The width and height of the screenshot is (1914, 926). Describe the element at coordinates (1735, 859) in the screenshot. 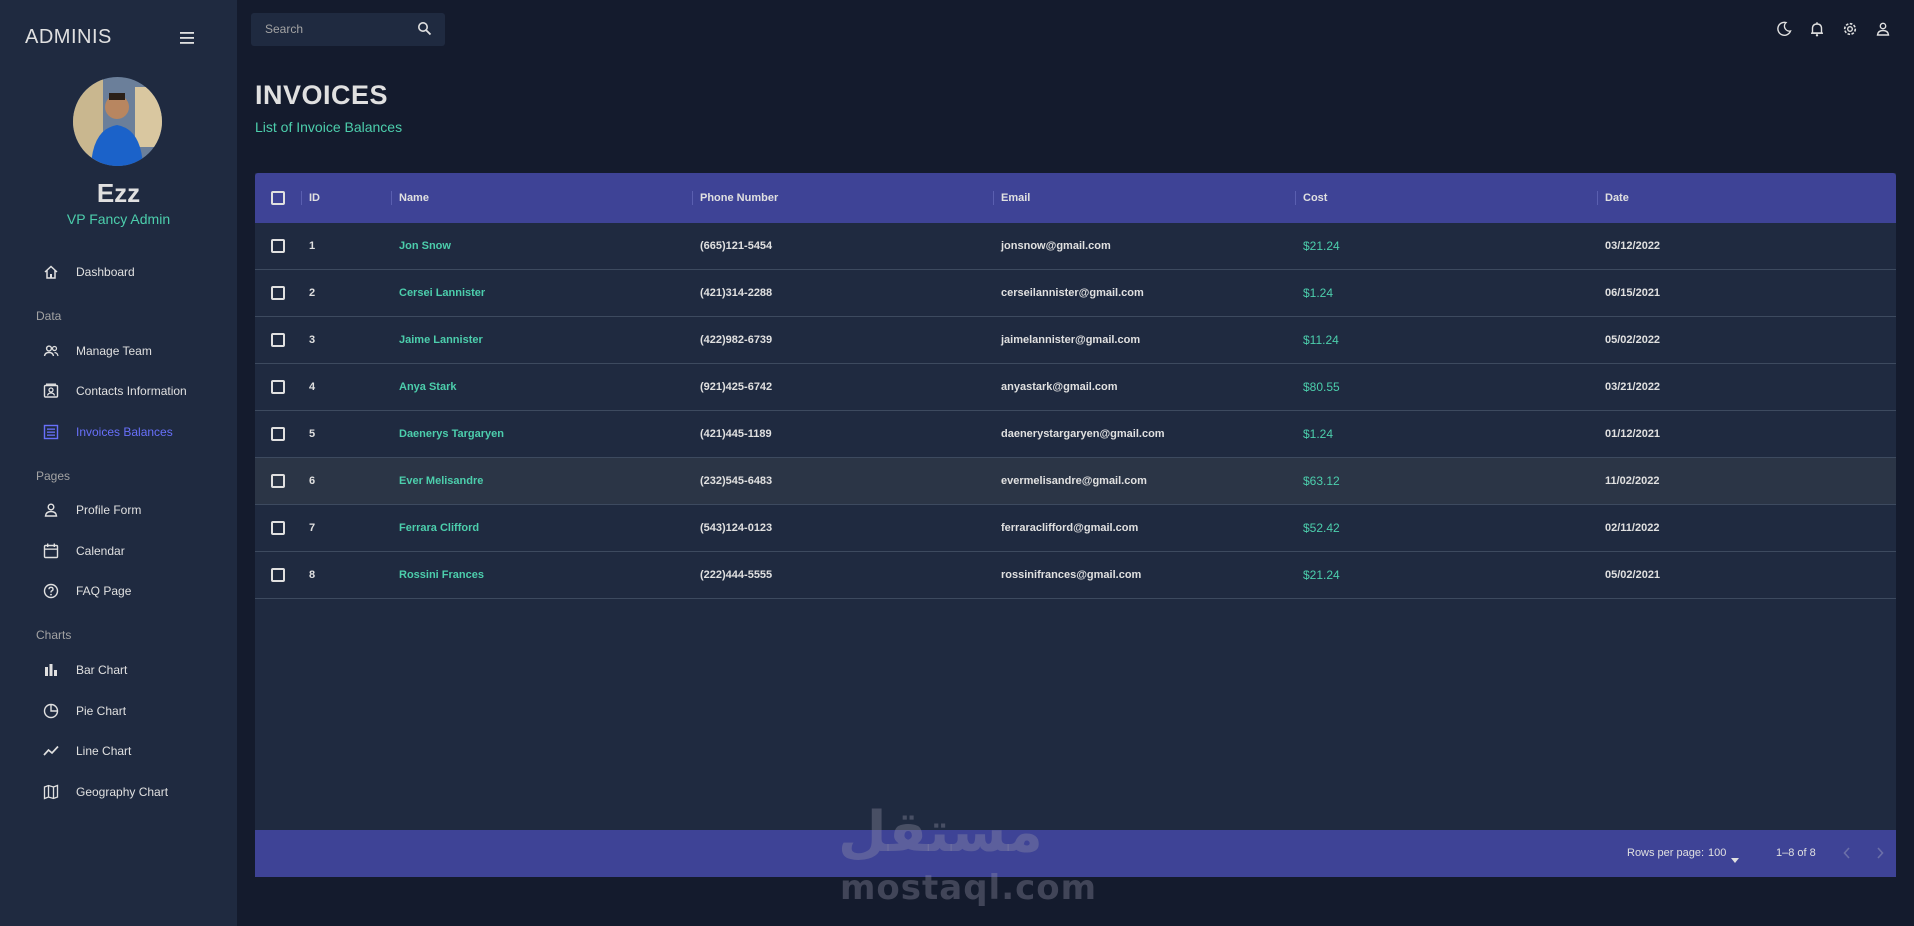

I see `chevron-down-icon` at that location.